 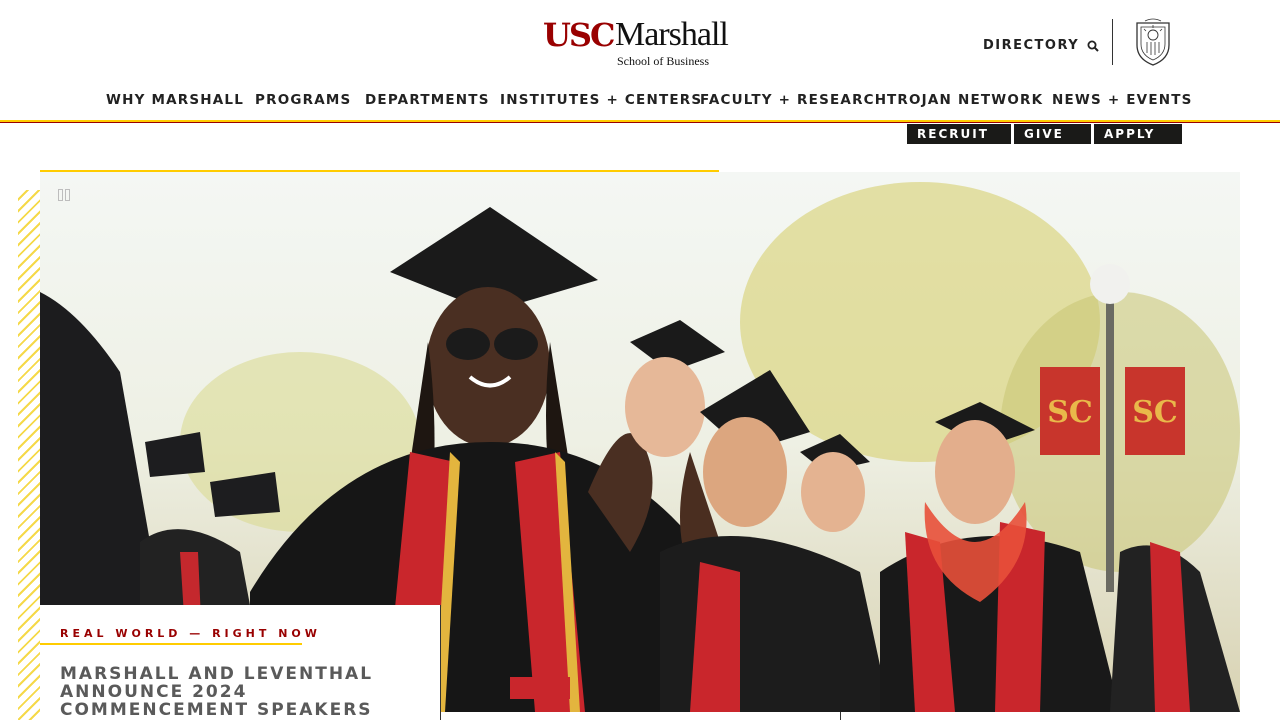 I want to click on nav-why-marshall: WHY MARSHALL, so click(x=175, y=100).